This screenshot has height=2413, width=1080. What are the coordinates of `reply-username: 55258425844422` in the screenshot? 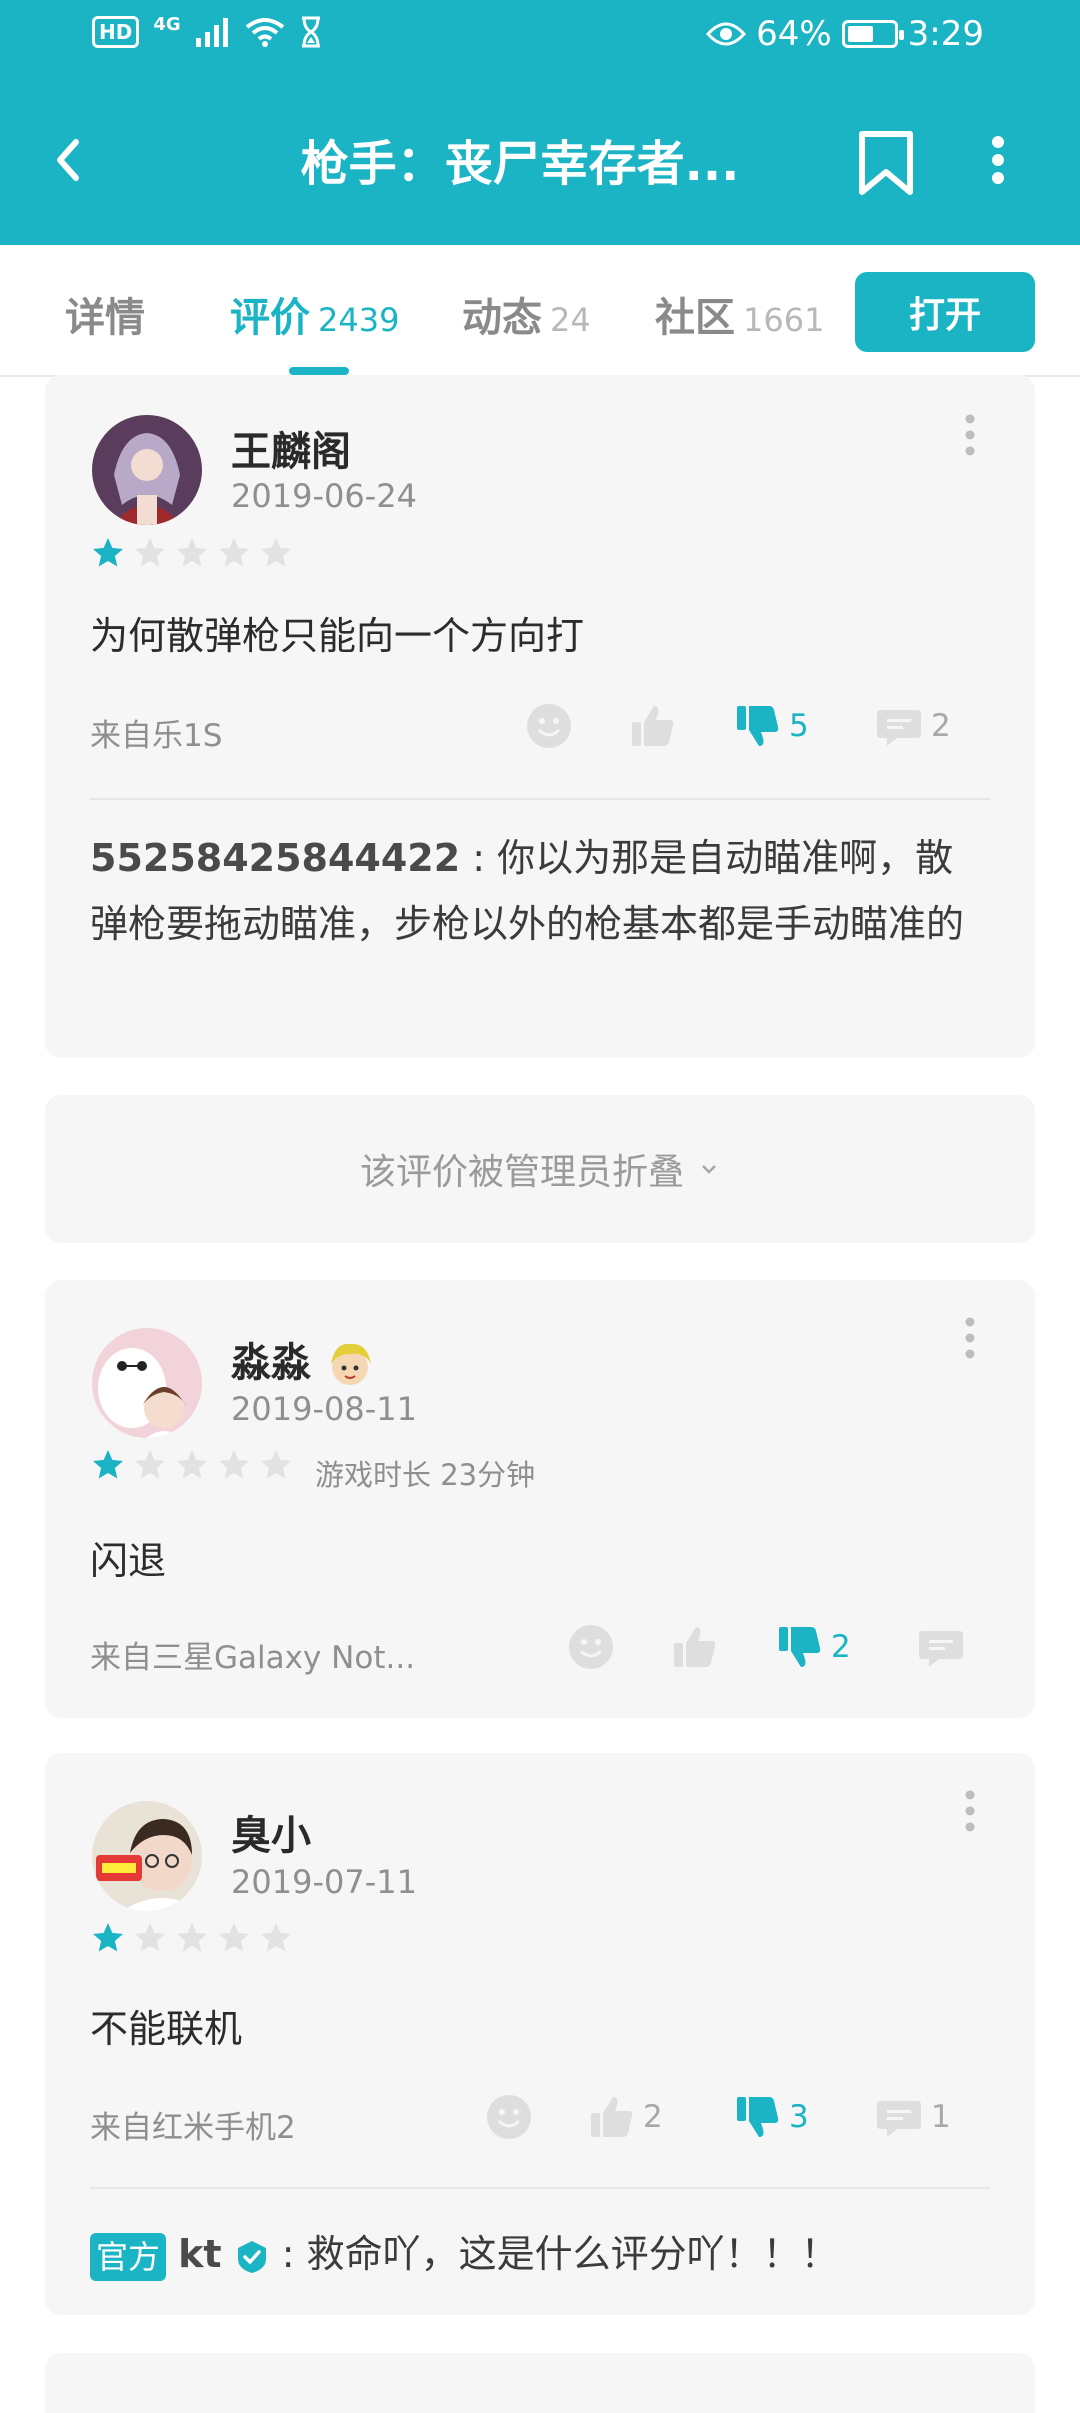 It's located at (275, 858).